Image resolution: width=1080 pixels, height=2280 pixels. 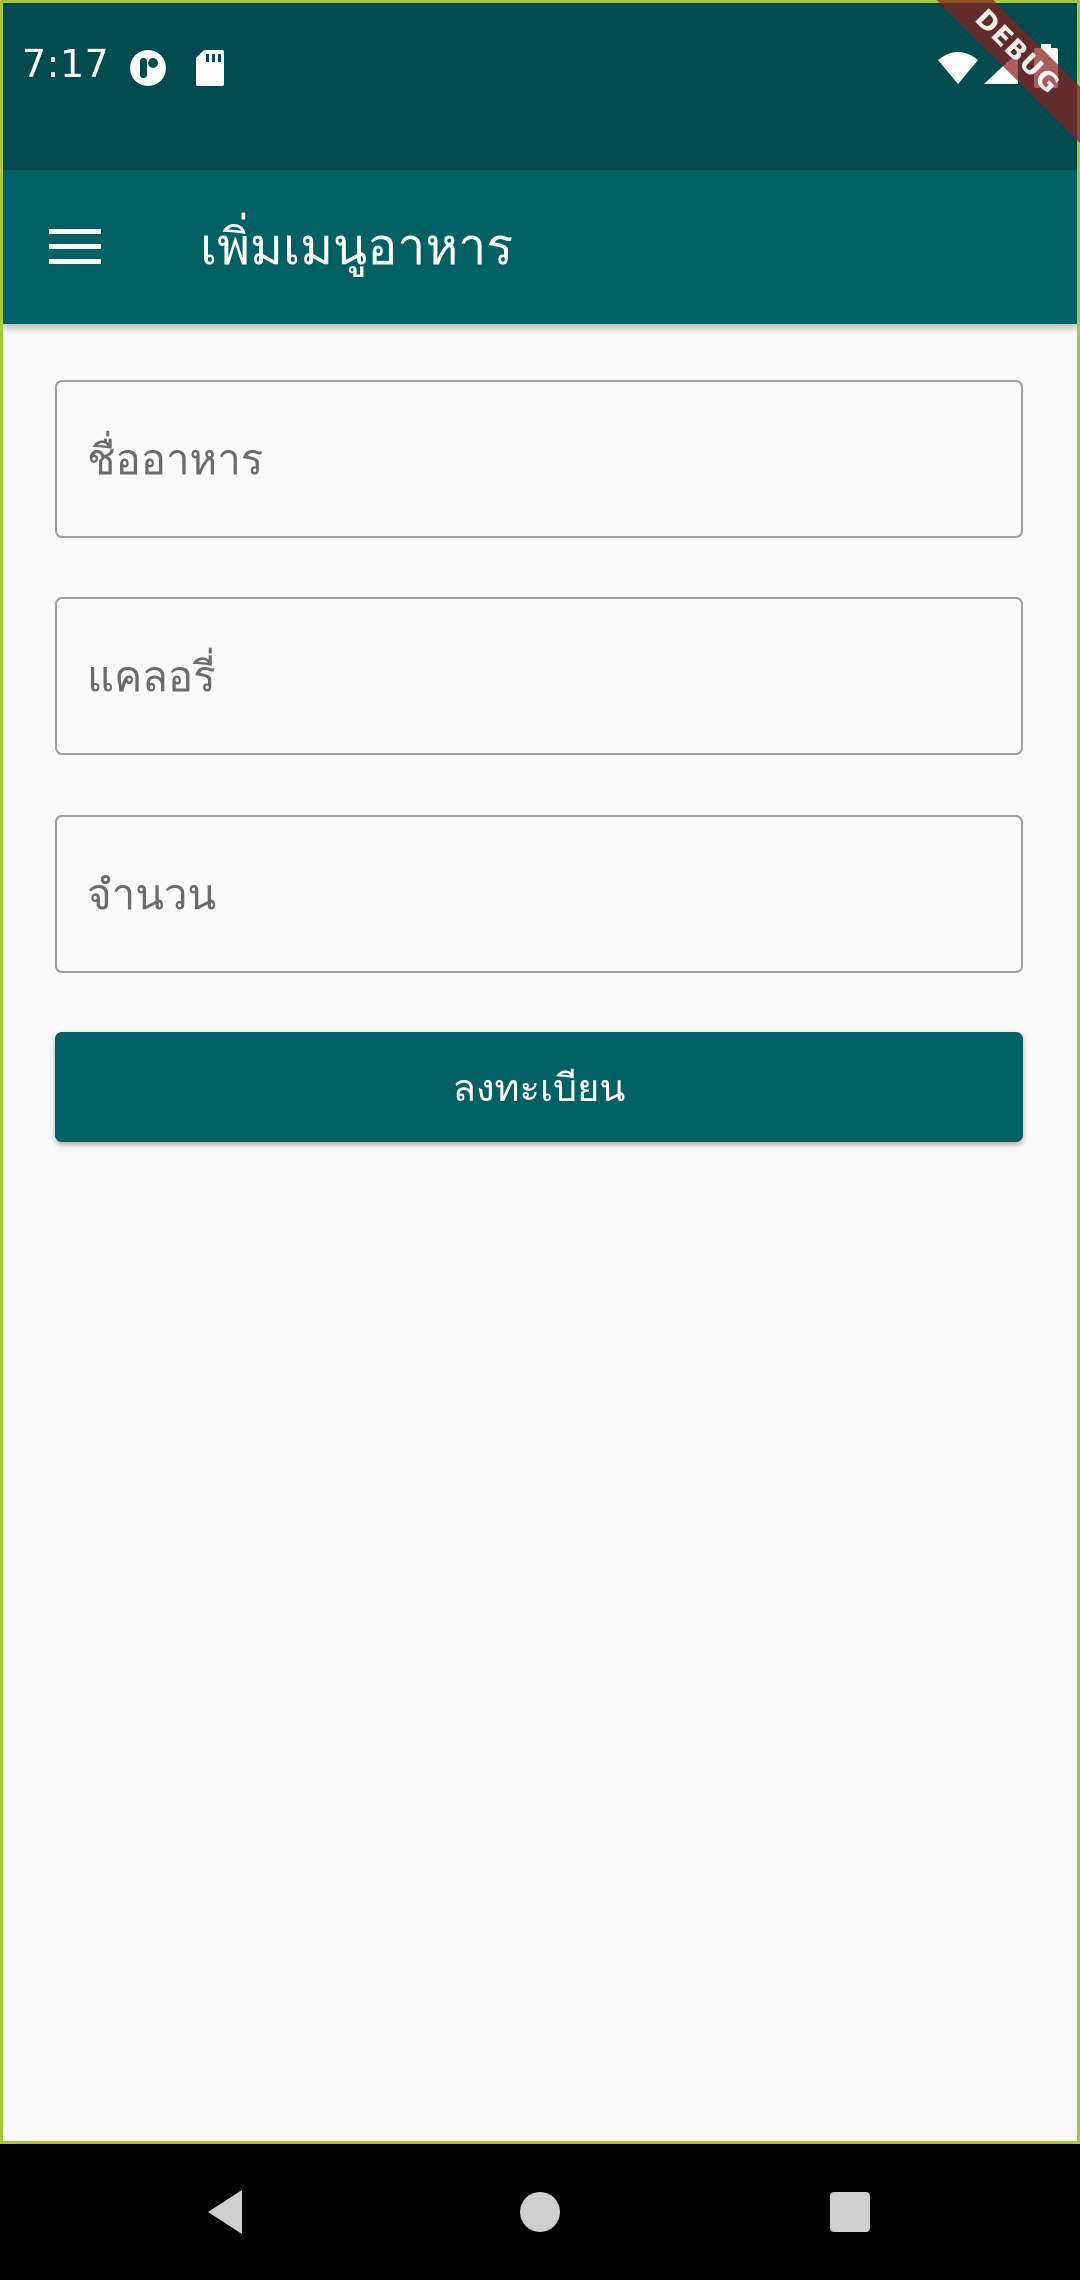 I want to click on wifi-icon, so click(x=958, y=68).